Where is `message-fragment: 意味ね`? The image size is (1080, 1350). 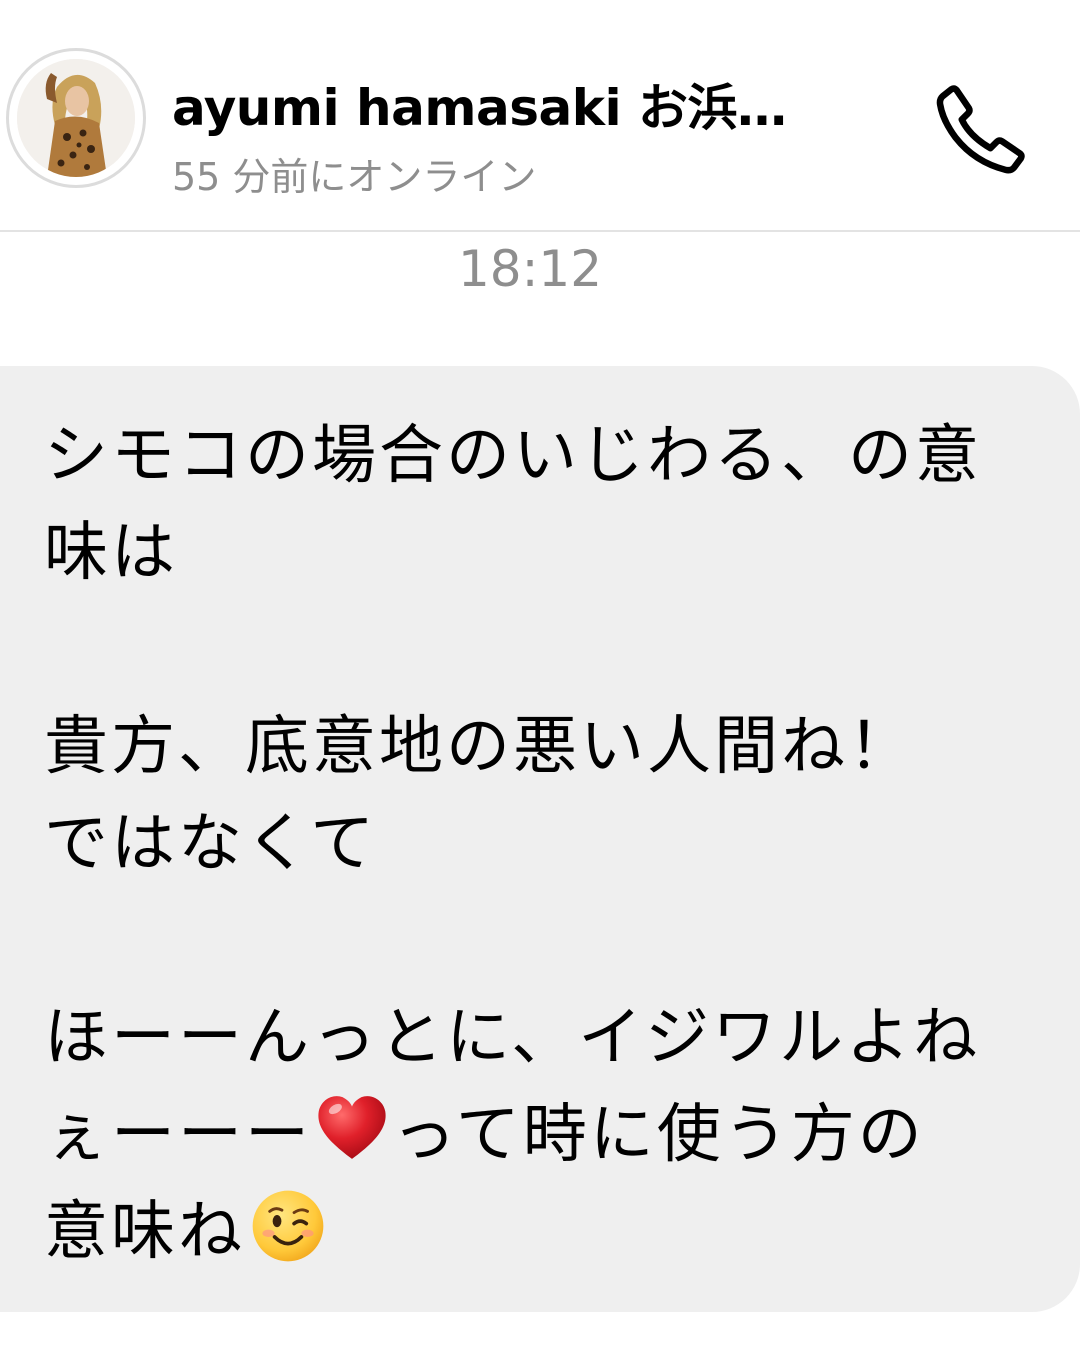 message-fragment: 意味ね is located at coordinates (144, 1232).